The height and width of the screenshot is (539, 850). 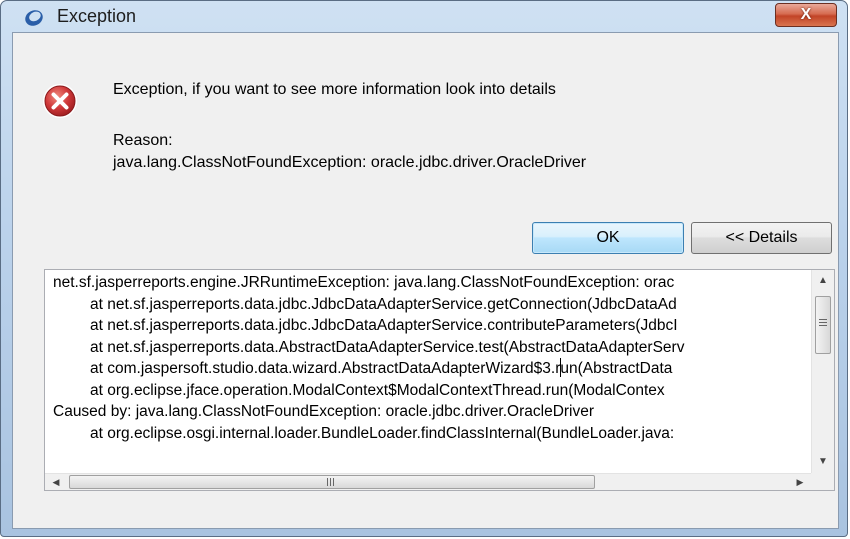 I want to click on ok-button: OK, so click(x=608, y=238).